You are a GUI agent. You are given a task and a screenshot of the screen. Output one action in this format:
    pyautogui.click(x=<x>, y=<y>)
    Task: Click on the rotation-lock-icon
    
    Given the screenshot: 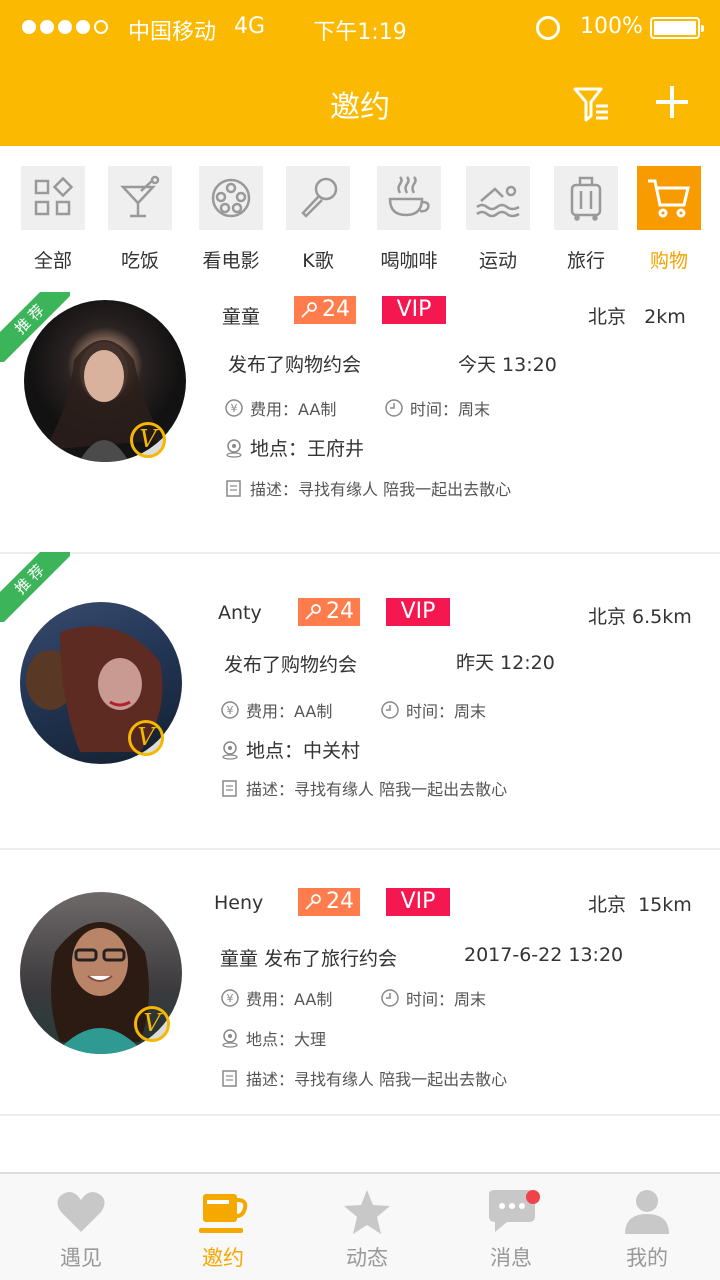 What is the action you would take?
    pyautogui.click(x=548, y=28)
    